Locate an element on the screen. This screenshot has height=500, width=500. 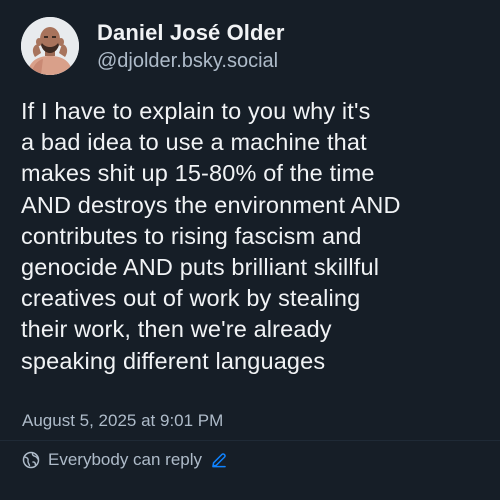
reply-setting: Everybody can reply is located at coordinates (125, 460).